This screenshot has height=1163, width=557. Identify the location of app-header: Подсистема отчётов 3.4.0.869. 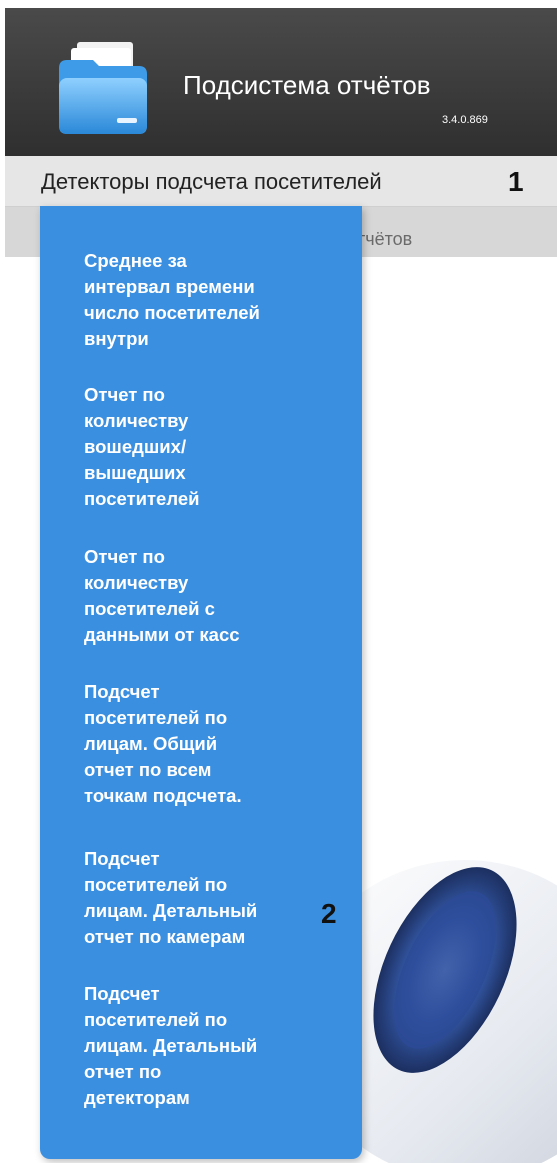
(281, 82).